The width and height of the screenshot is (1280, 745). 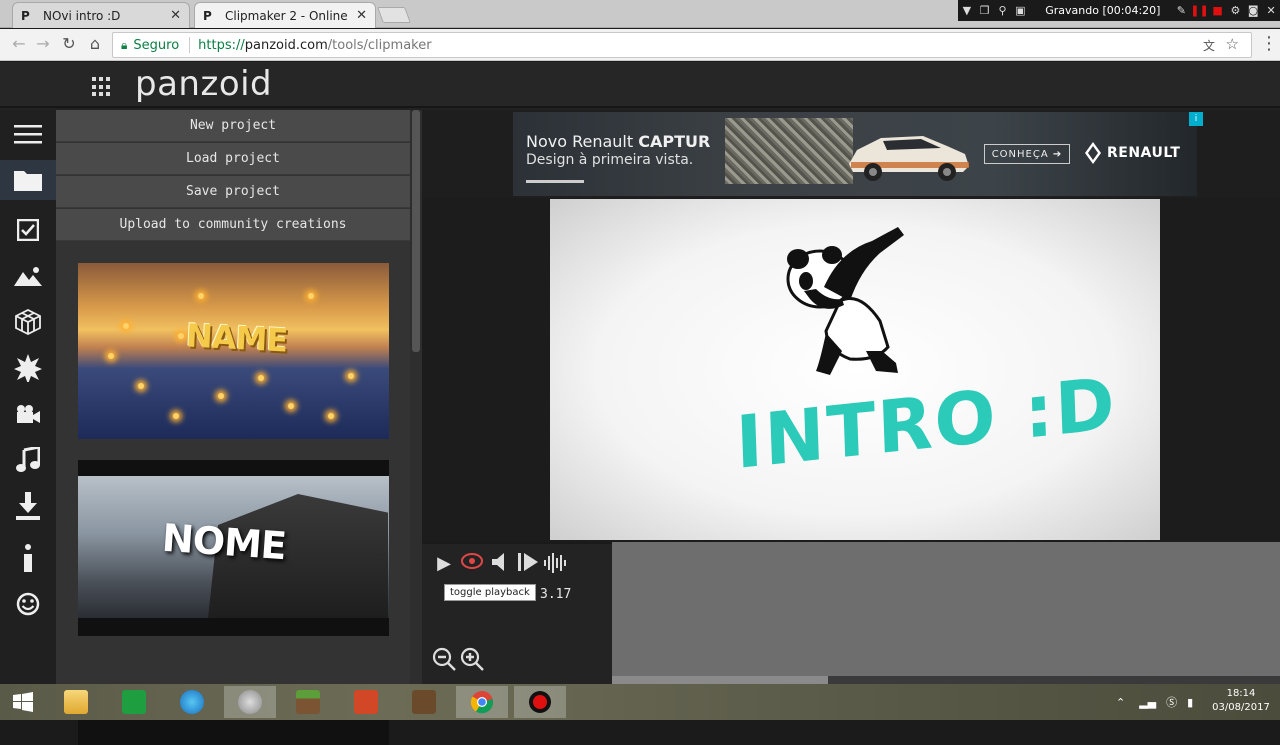 What do you see at coordinates (1181, 10) in the screenshot?
I see `pencil-icon: ✎` at bounding box center [1181, 10].